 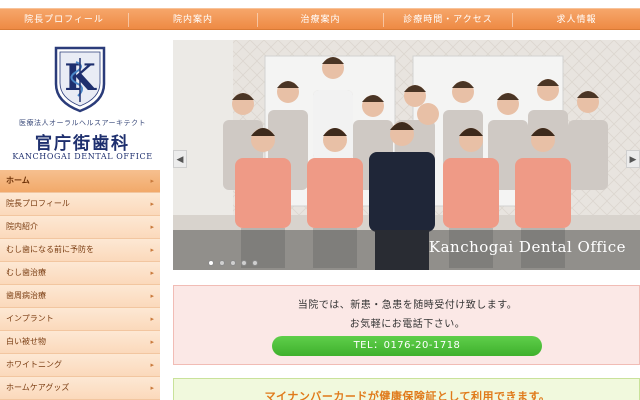 What do you see at coordinates (80, 342) in the screenshot?
I see `sidenav-item-white-crown: 白い被せ物 ▸` at bounding box center [80, 342].